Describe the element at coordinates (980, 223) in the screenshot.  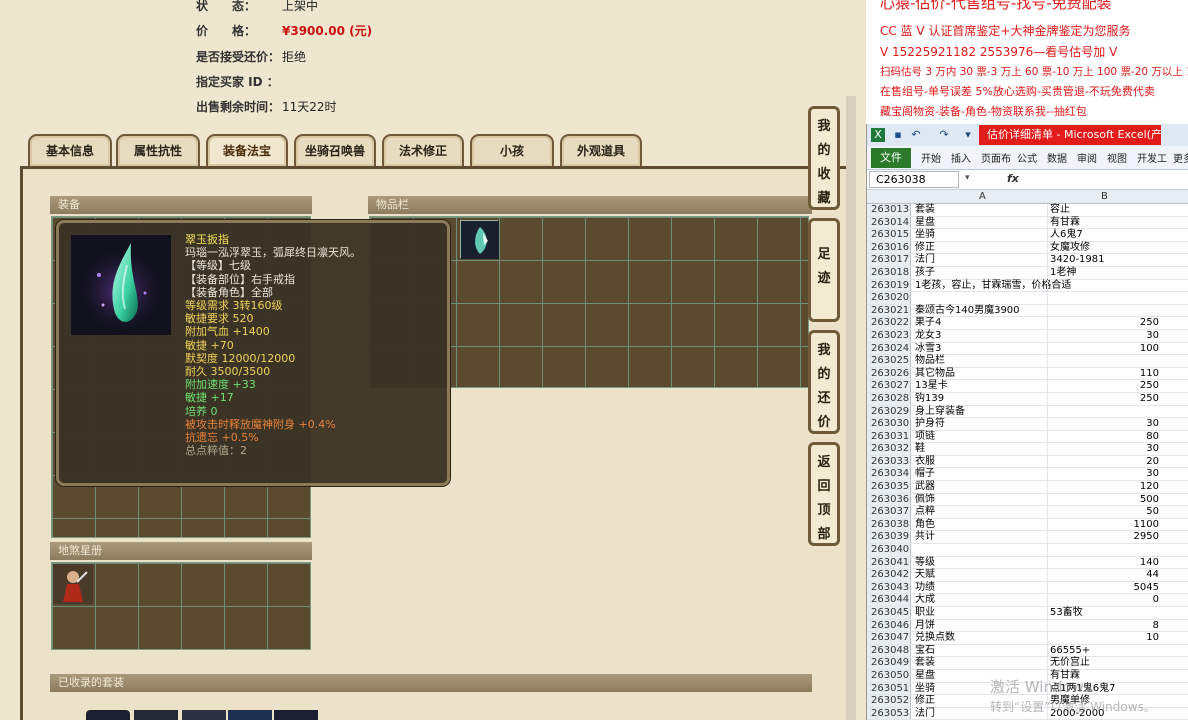
I see `cell-a: 星盘` at that location.